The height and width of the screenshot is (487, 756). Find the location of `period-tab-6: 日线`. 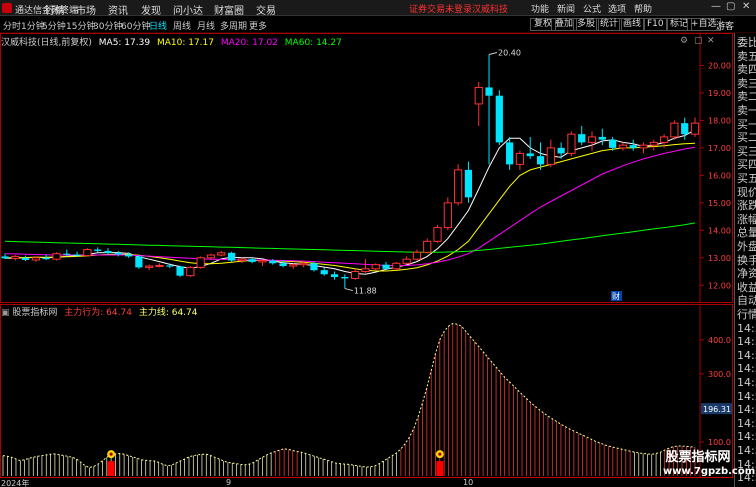

period-tab-6: 日线 is located at coordinates (158, 25).